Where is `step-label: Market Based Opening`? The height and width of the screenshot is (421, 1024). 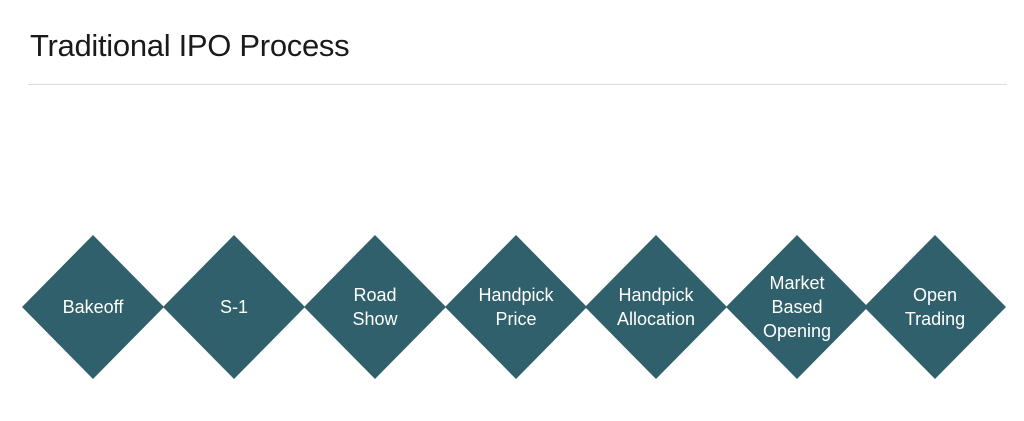
step-label: Market Based Opening is located at coordinates (797, 307).